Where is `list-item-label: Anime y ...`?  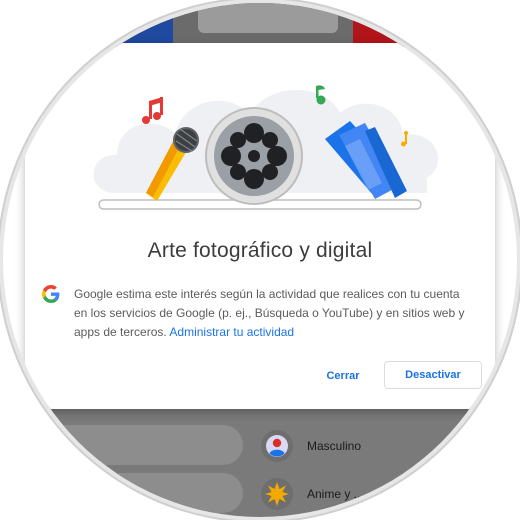 list-item-label: Anime y ... is located at coordinates (335, 494).